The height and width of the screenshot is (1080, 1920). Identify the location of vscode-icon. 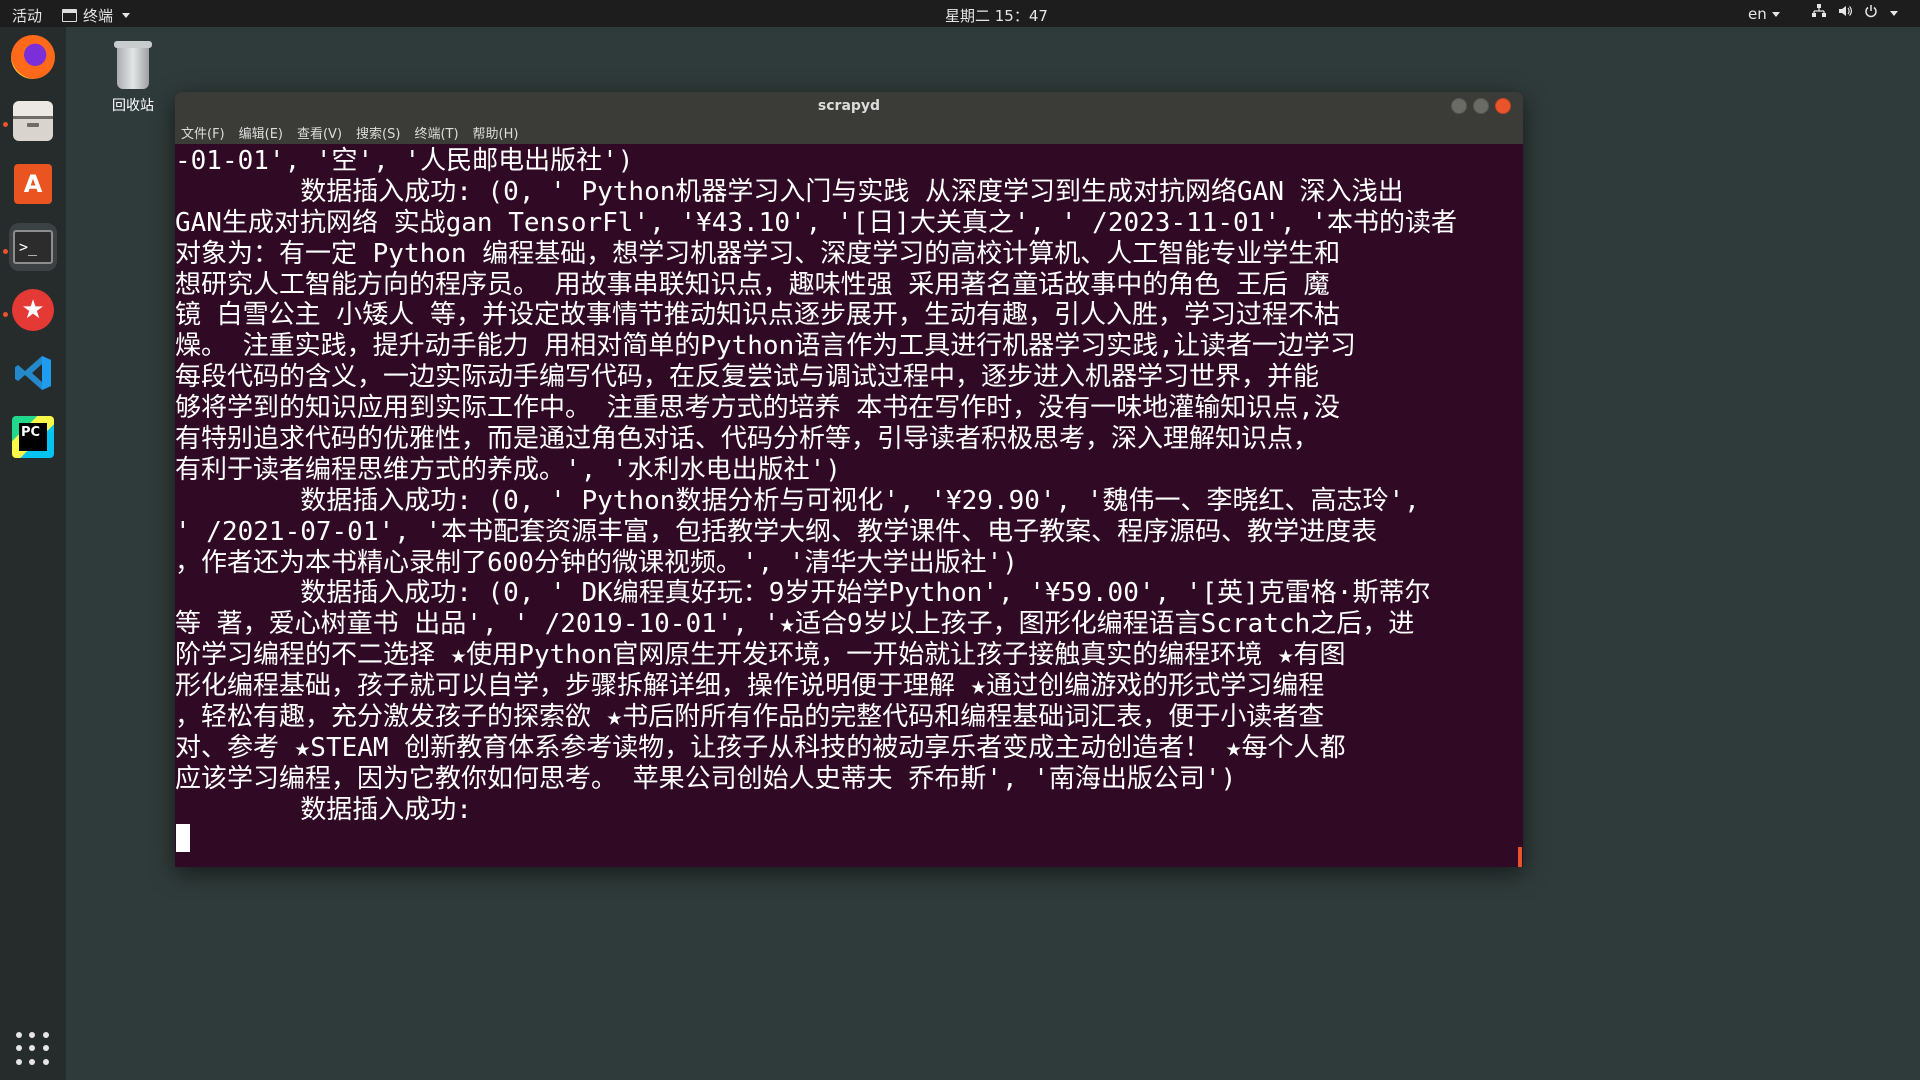
(33, 373).